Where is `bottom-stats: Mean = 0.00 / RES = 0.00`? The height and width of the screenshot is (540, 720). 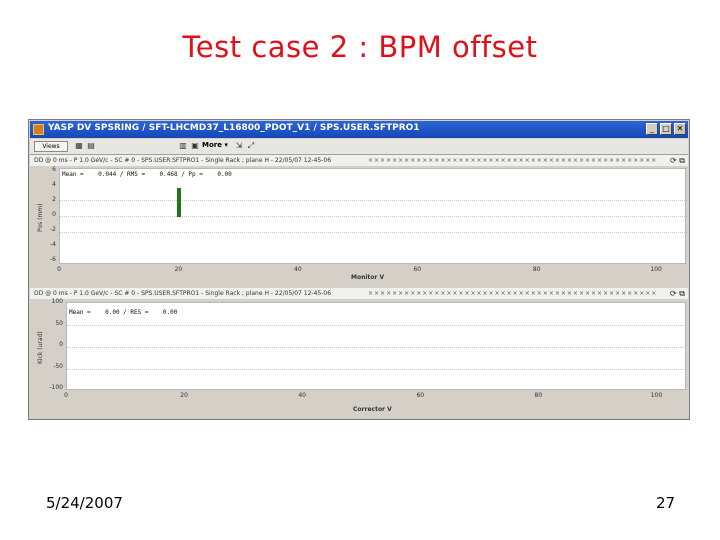
bottom-stats: Mean = 0.00 / RES = 0.00 is located at coordinates (123, 312).